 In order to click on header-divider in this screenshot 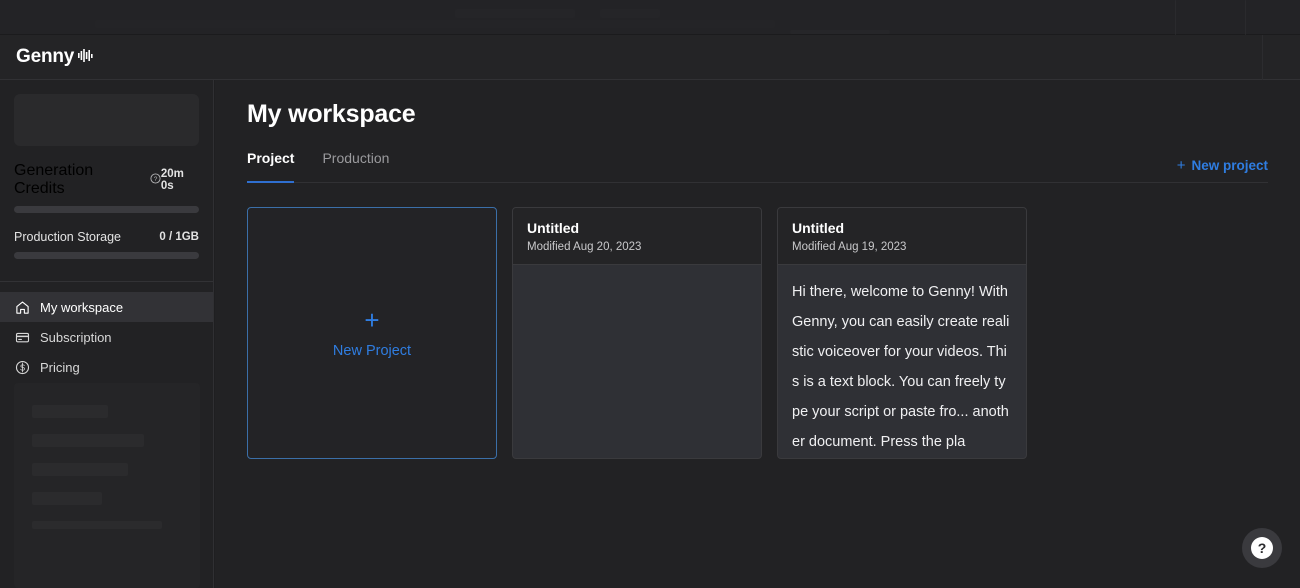, I will do `click(1262, 57)`.